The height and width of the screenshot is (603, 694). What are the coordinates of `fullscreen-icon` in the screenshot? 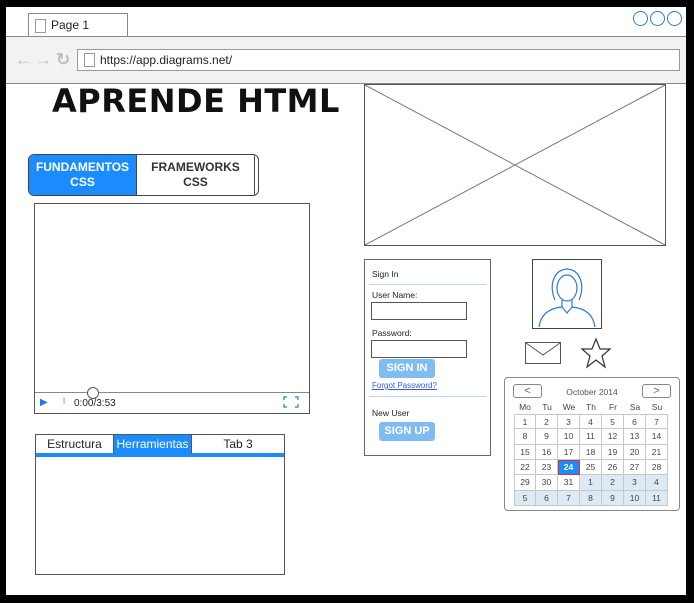 It's located at (291, 403).